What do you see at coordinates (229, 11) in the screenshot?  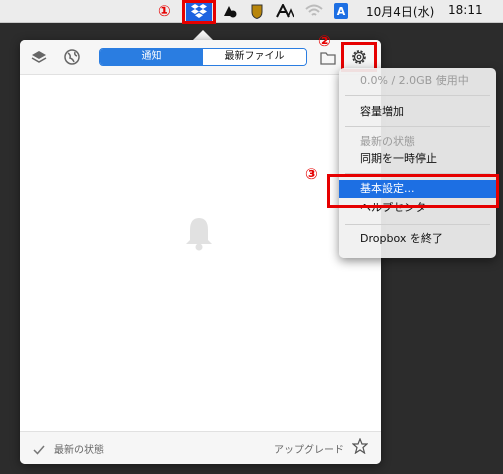 I see `cloud-icon` at bounding box center [229, 11].